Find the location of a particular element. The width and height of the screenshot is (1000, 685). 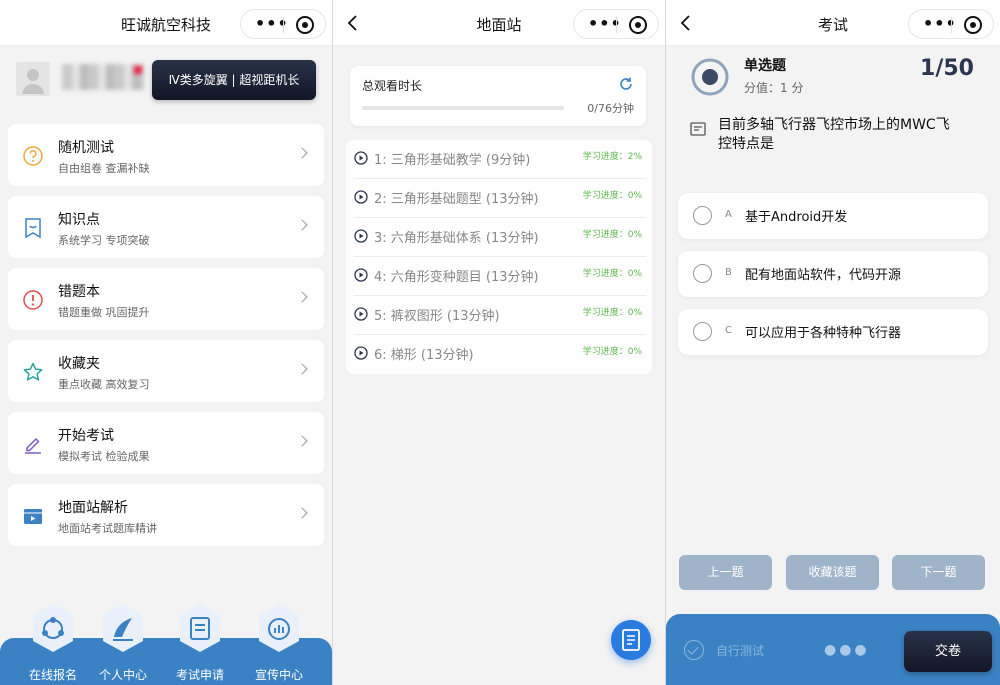

menu-subtitle: 错题重做 巩固提升 is located at coordinates (104, 312).